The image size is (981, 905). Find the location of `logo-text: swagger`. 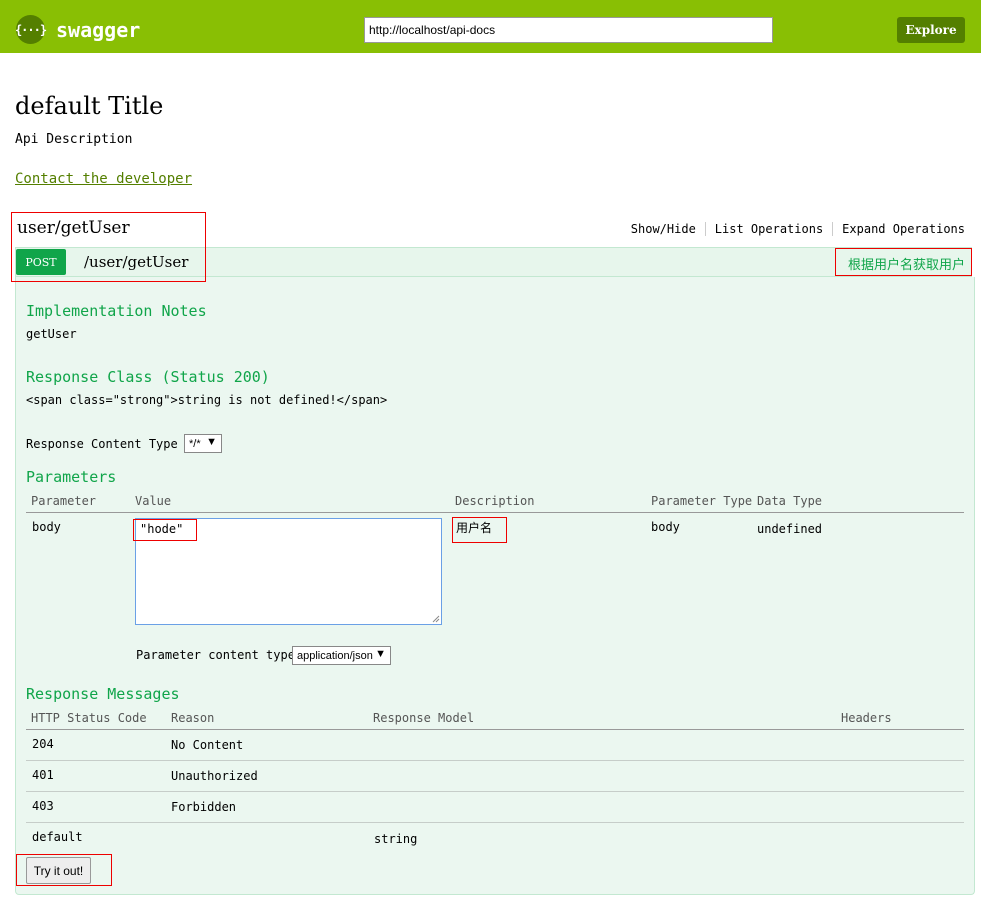

logo-text: swagger is located at coordinates (98, 30).